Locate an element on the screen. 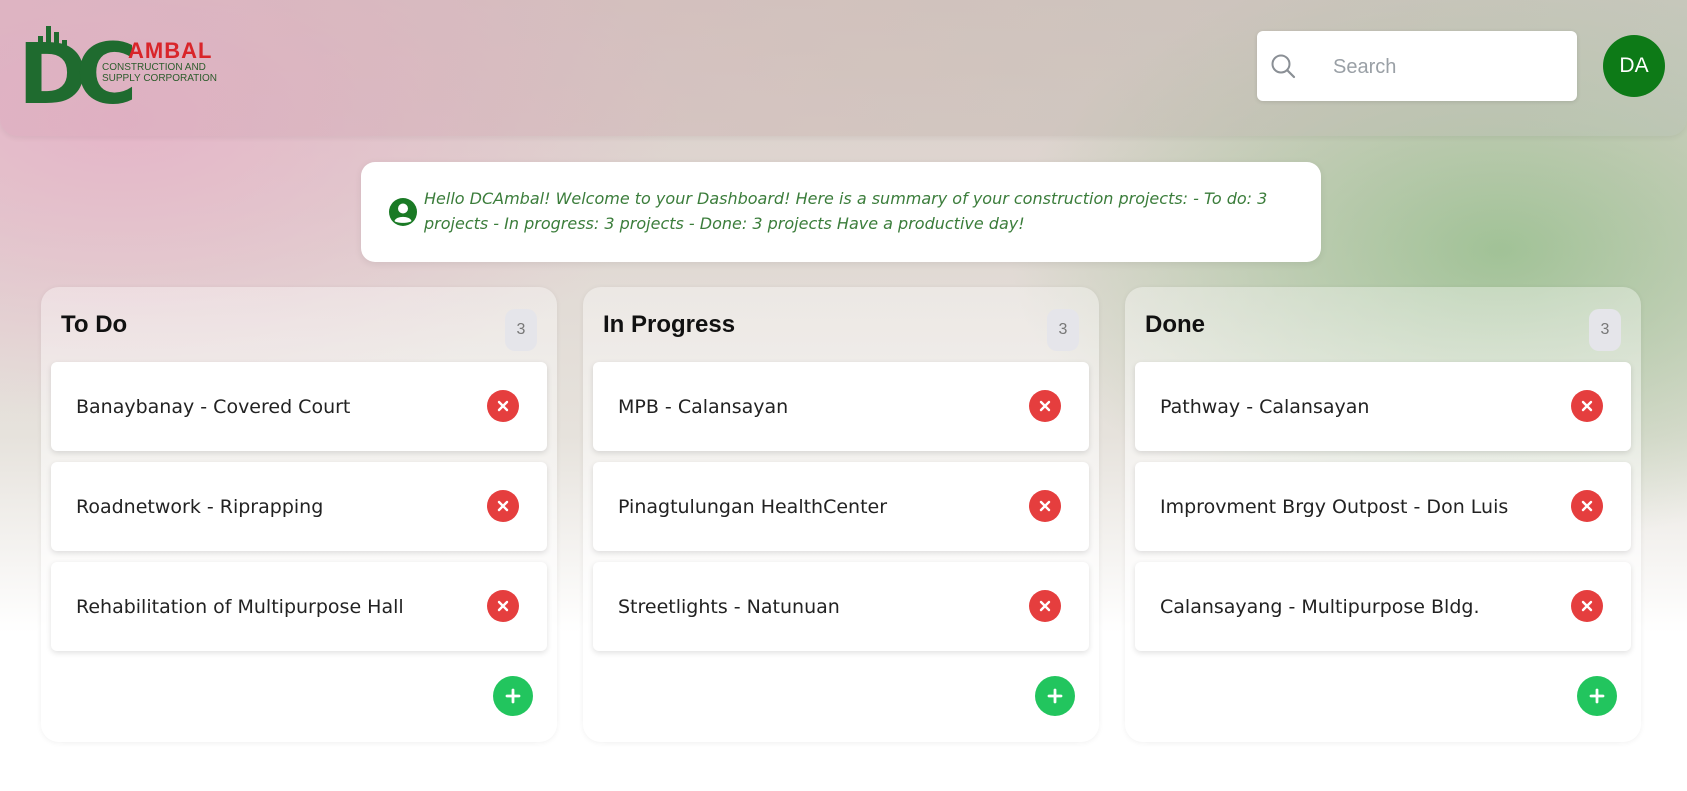  task-card-label: Improvment Brgy Outpost - Don Luis is located at coordinates (1334, 506).